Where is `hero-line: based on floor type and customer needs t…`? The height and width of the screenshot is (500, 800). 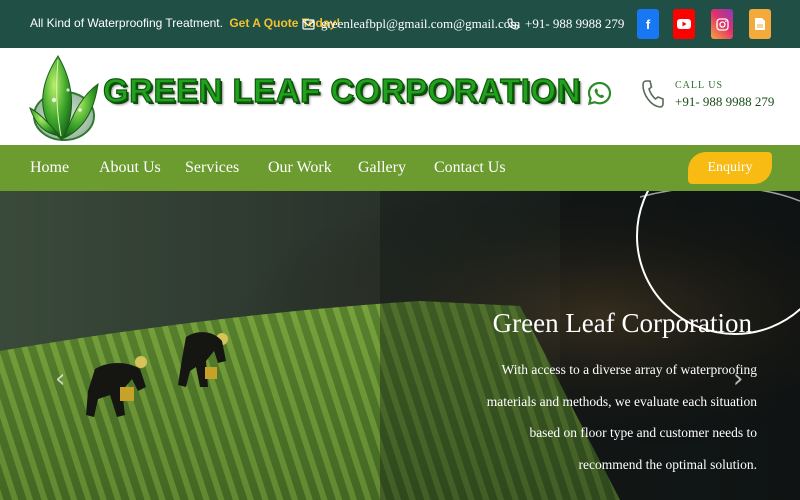 hero-line: based on floor type and customer needs t… is located at coordinates (643, 432).